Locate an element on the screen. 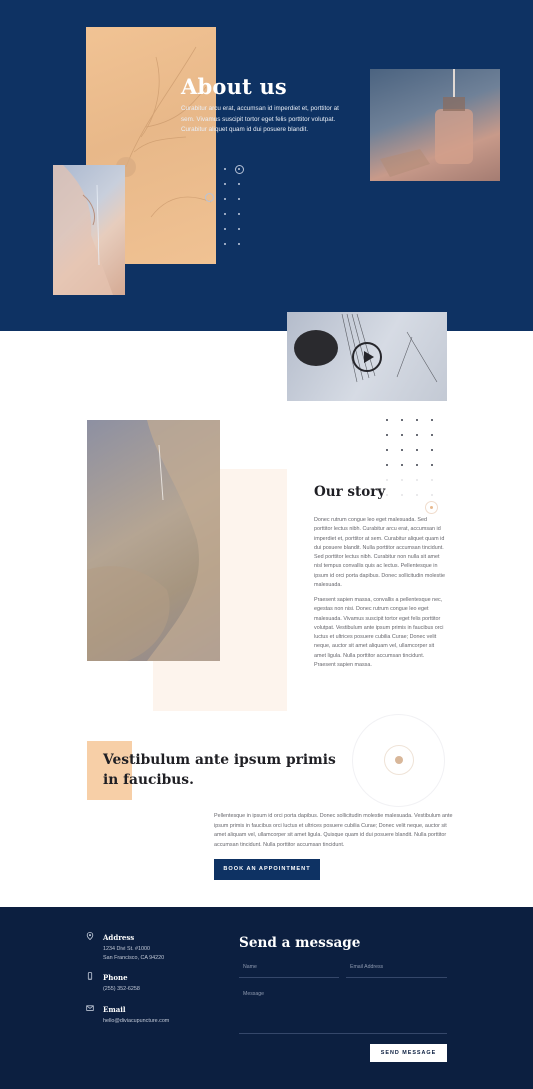 The height and width of the screenshot is (1089, 533). about-title: About us is located at coordinates (234, 86).